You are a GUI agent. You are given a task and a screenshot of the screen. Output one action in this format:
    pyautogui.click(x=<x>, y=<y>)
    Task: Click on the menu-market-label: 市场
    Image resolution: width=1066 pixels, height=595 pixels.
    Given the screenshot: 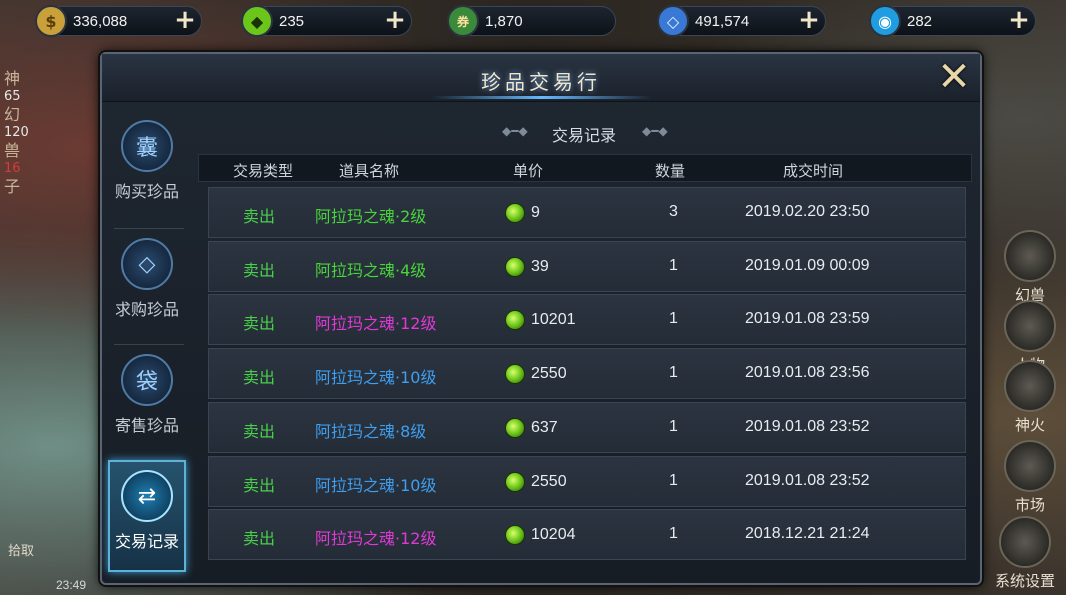 What is the action you would take?
    pyautogui.click(x=1029, y=505)
    